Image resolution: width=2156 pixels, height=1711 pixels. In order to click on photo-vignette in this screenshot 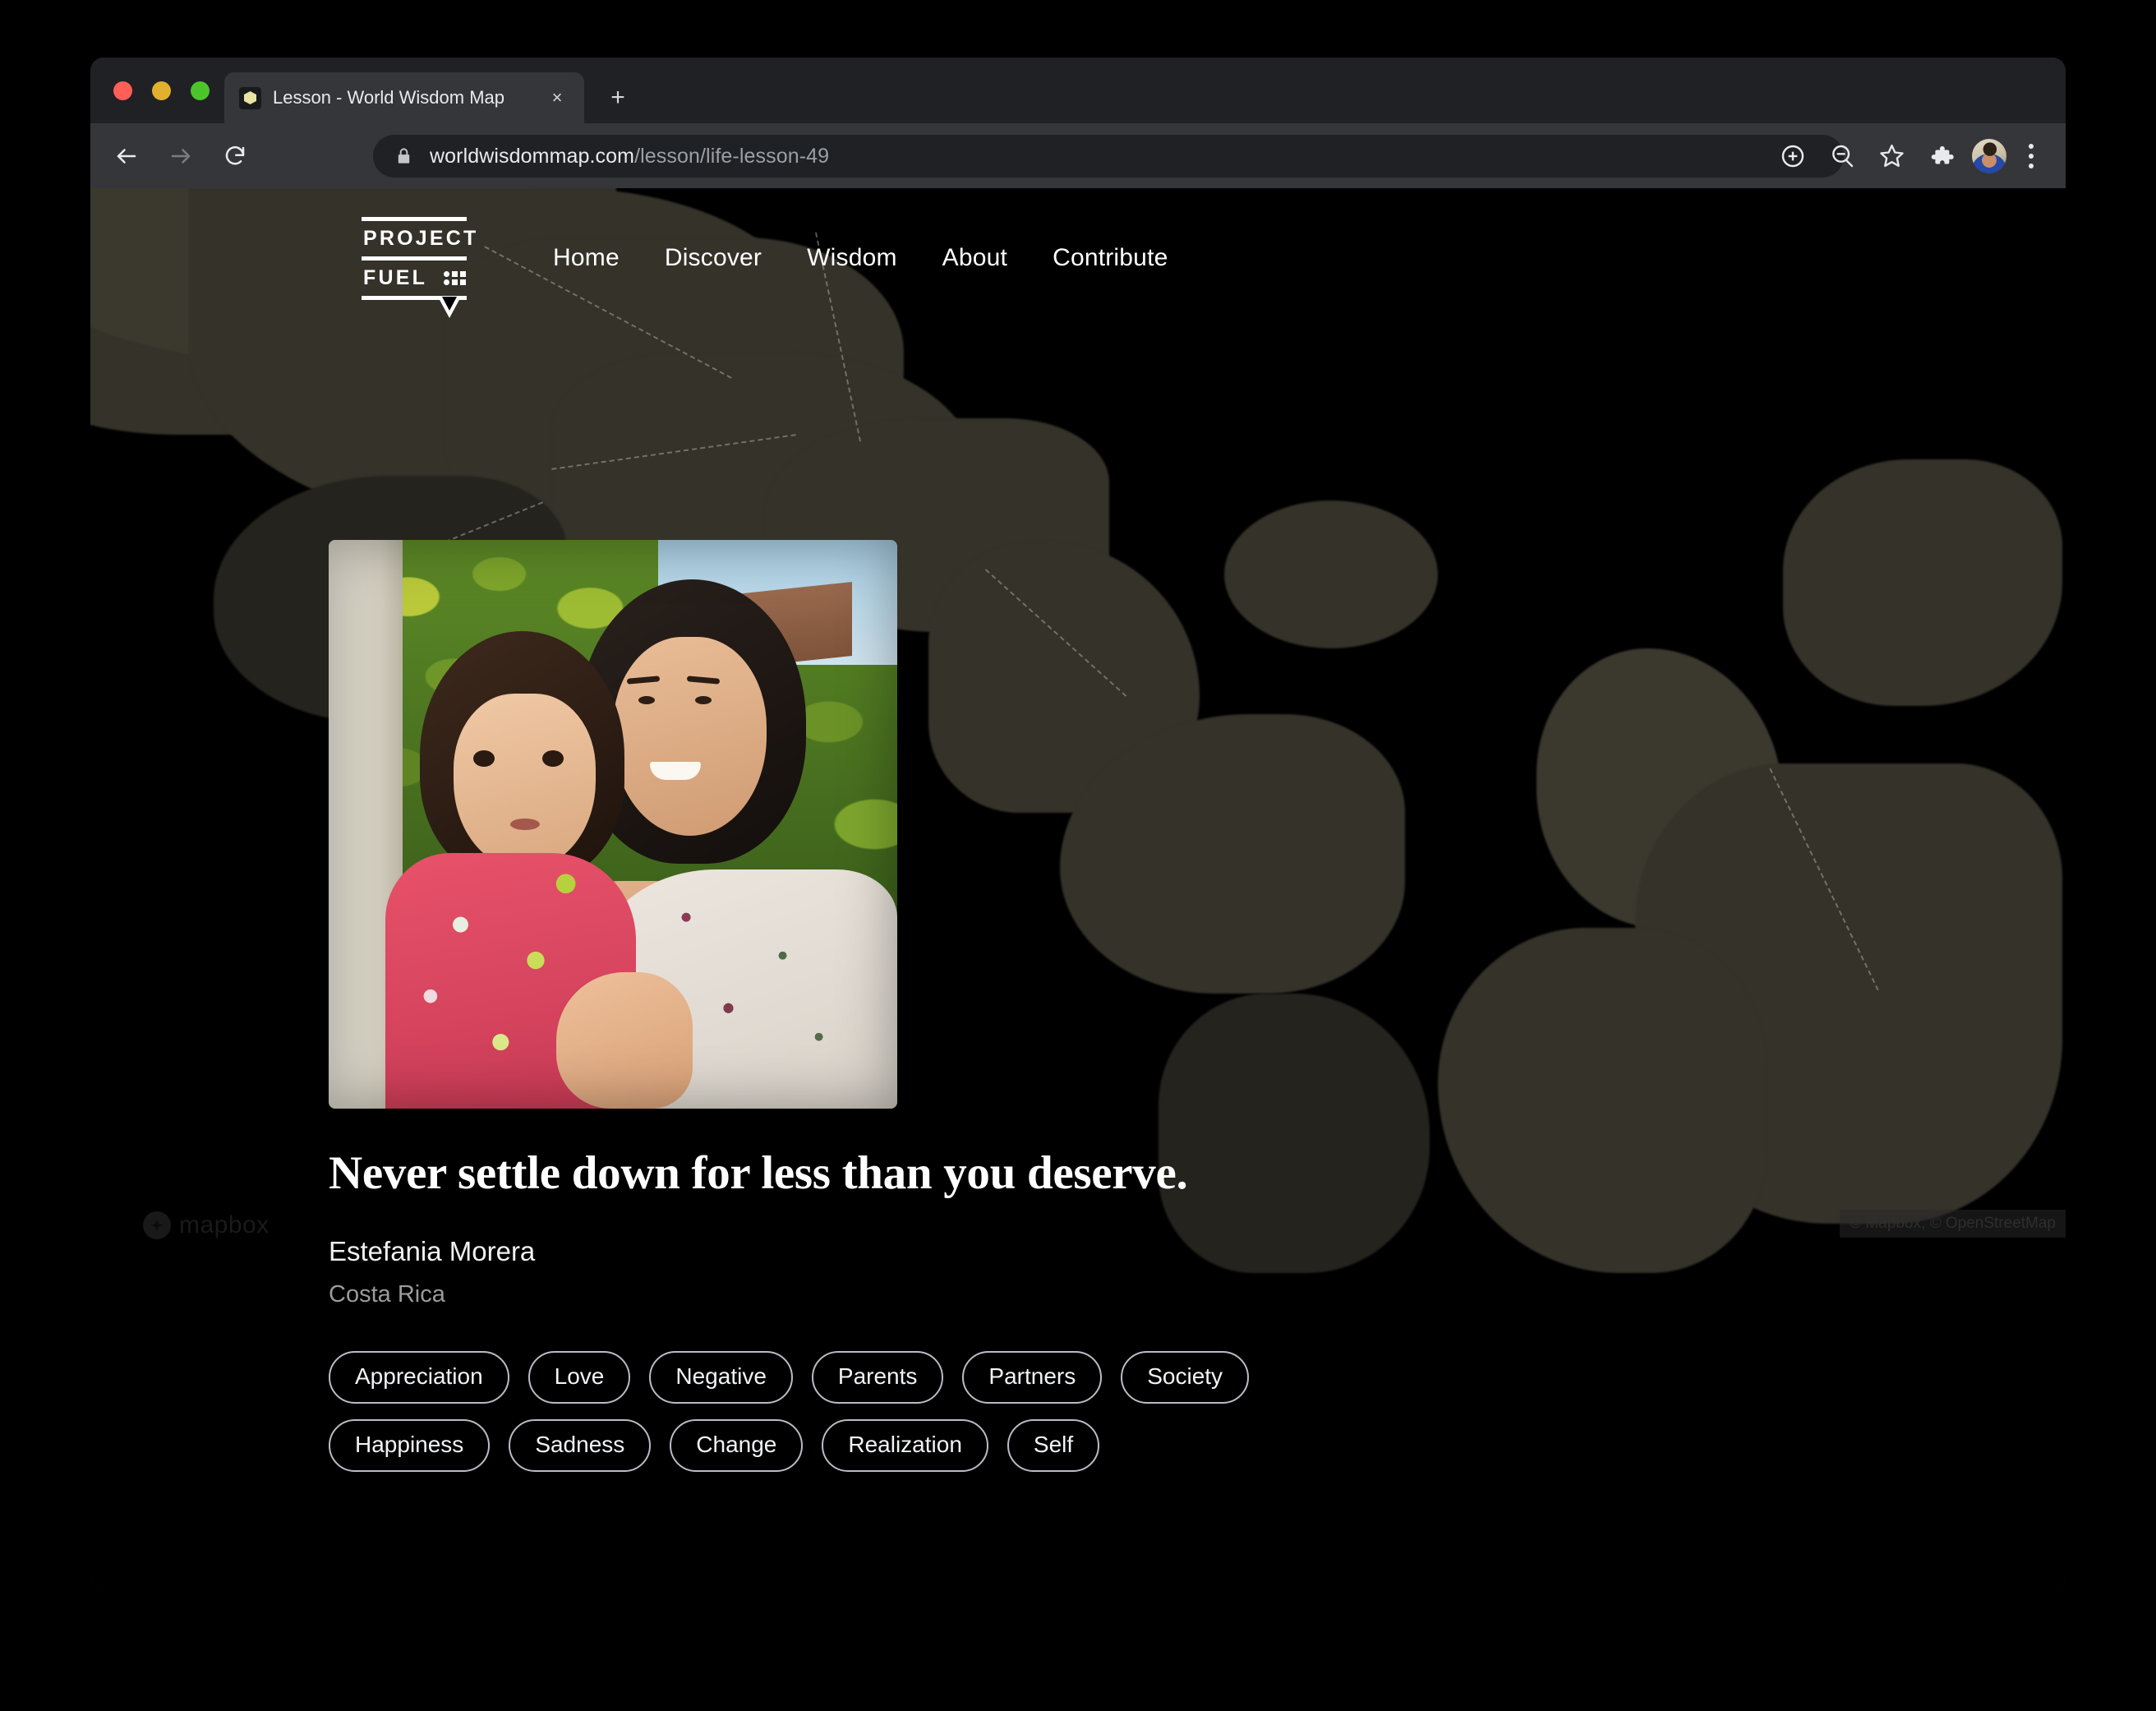, I will do `click(613, 824)`.